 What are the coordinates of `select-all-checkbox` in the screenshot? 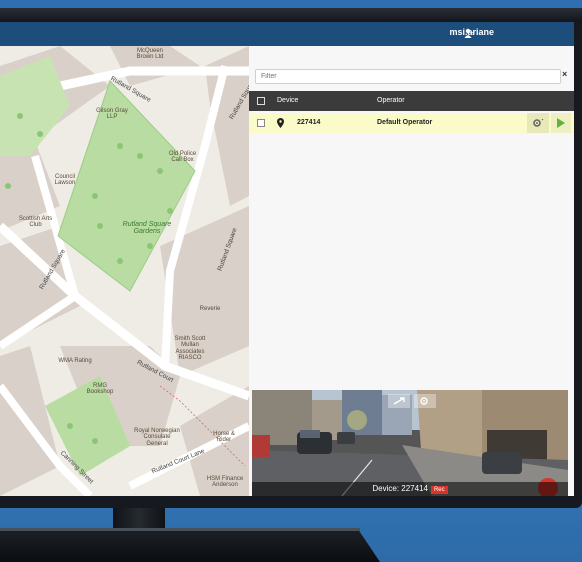 It's located at (261, 101).